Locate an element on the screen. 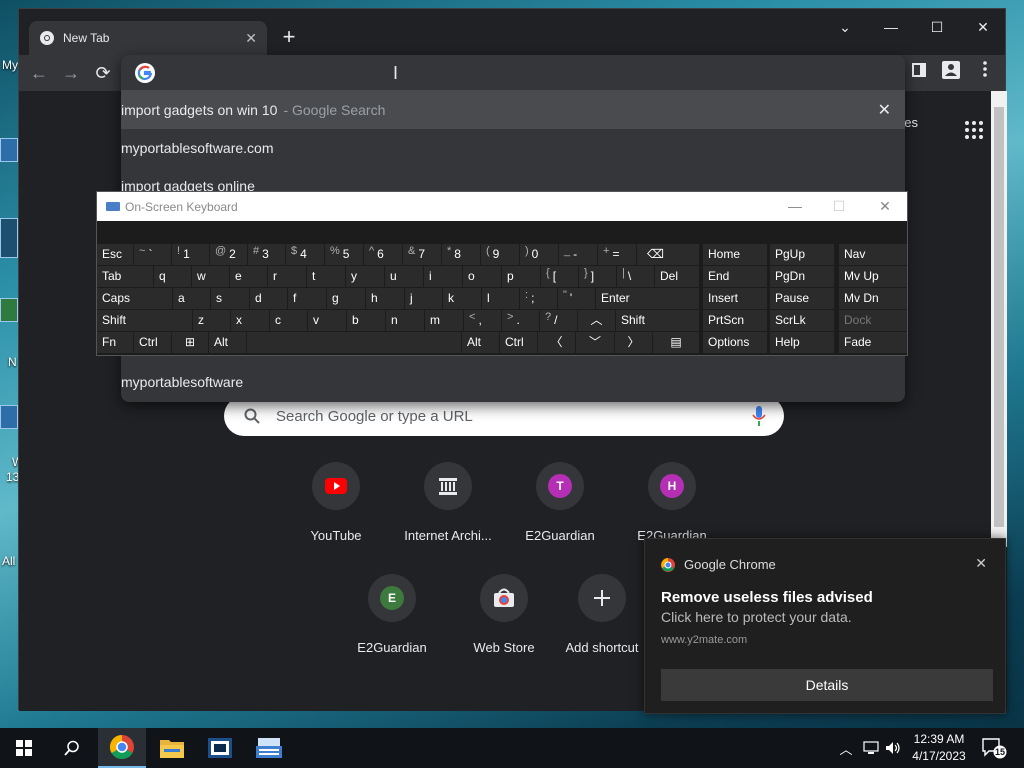 The height and width of the screenshot is (768, 1024). key-w: w is located at coordinates (210, 276).